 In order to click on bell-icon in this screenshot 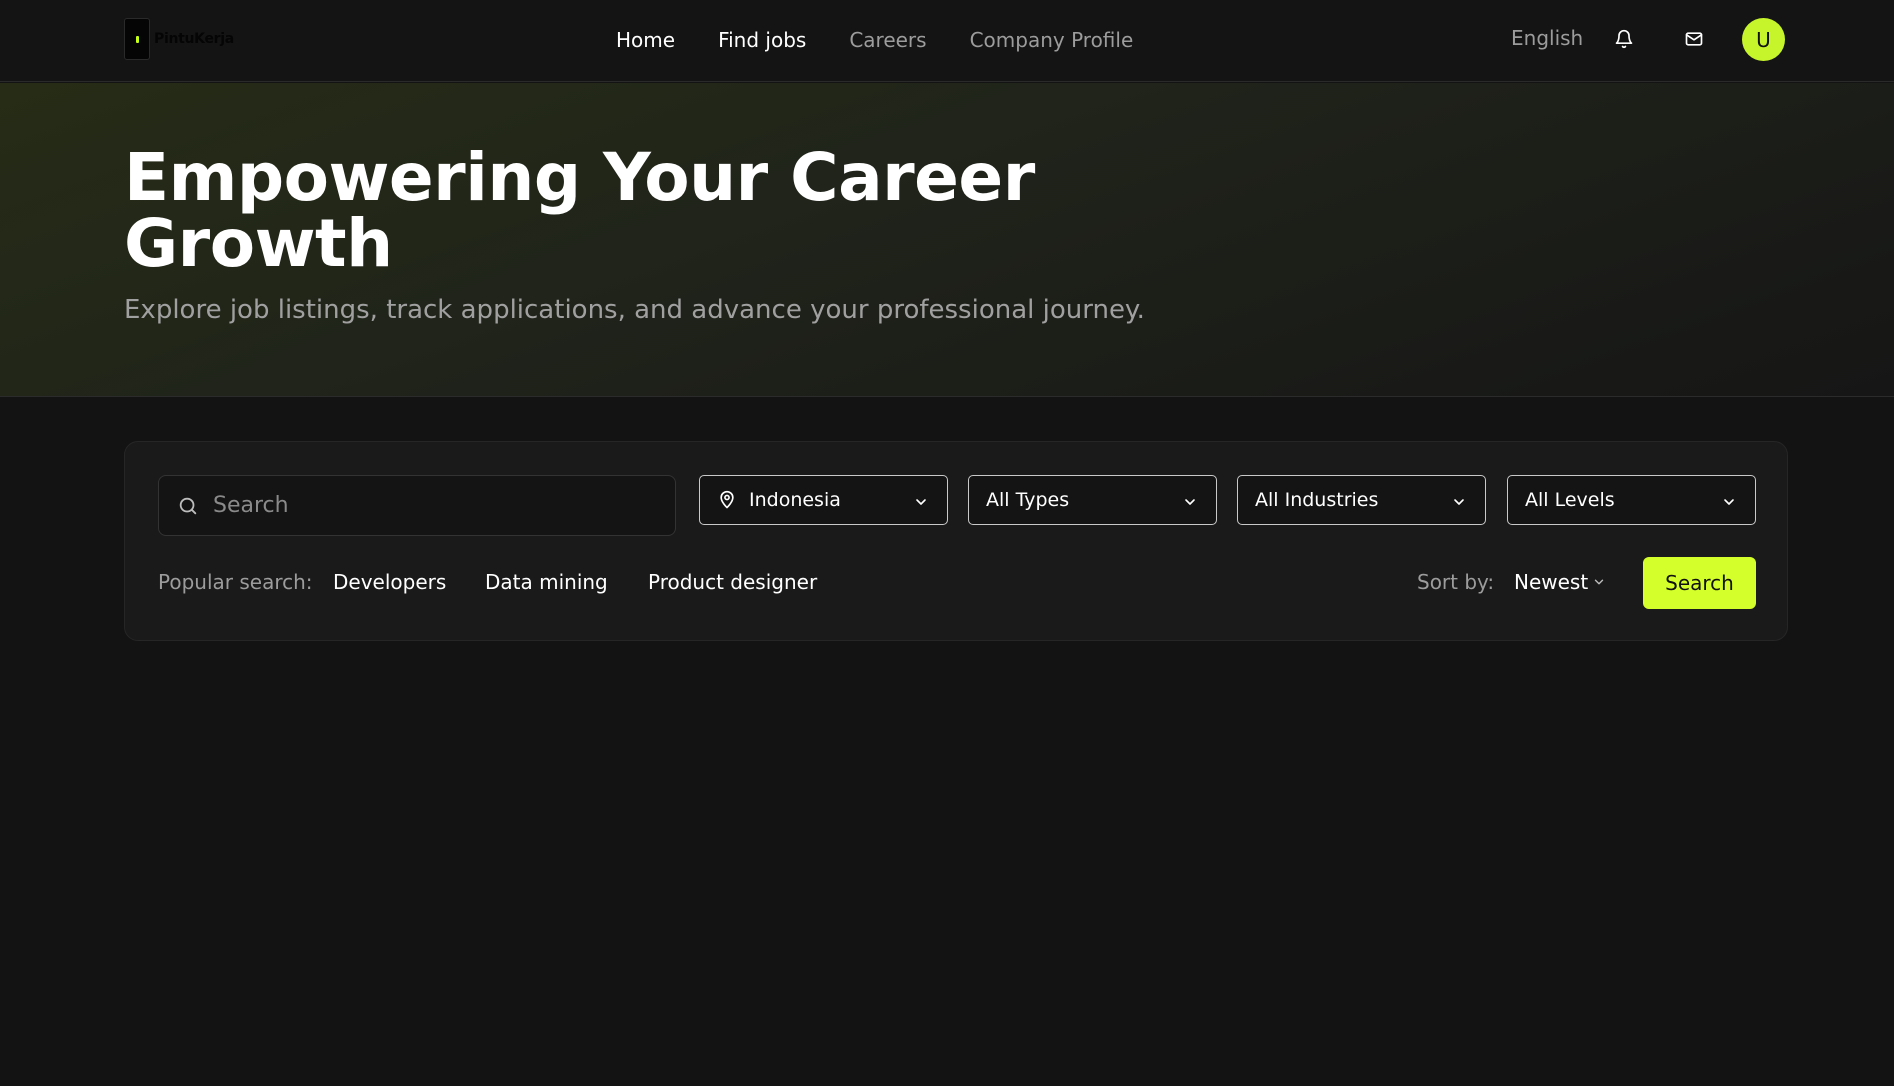, I will do `click(1624, 39)`.